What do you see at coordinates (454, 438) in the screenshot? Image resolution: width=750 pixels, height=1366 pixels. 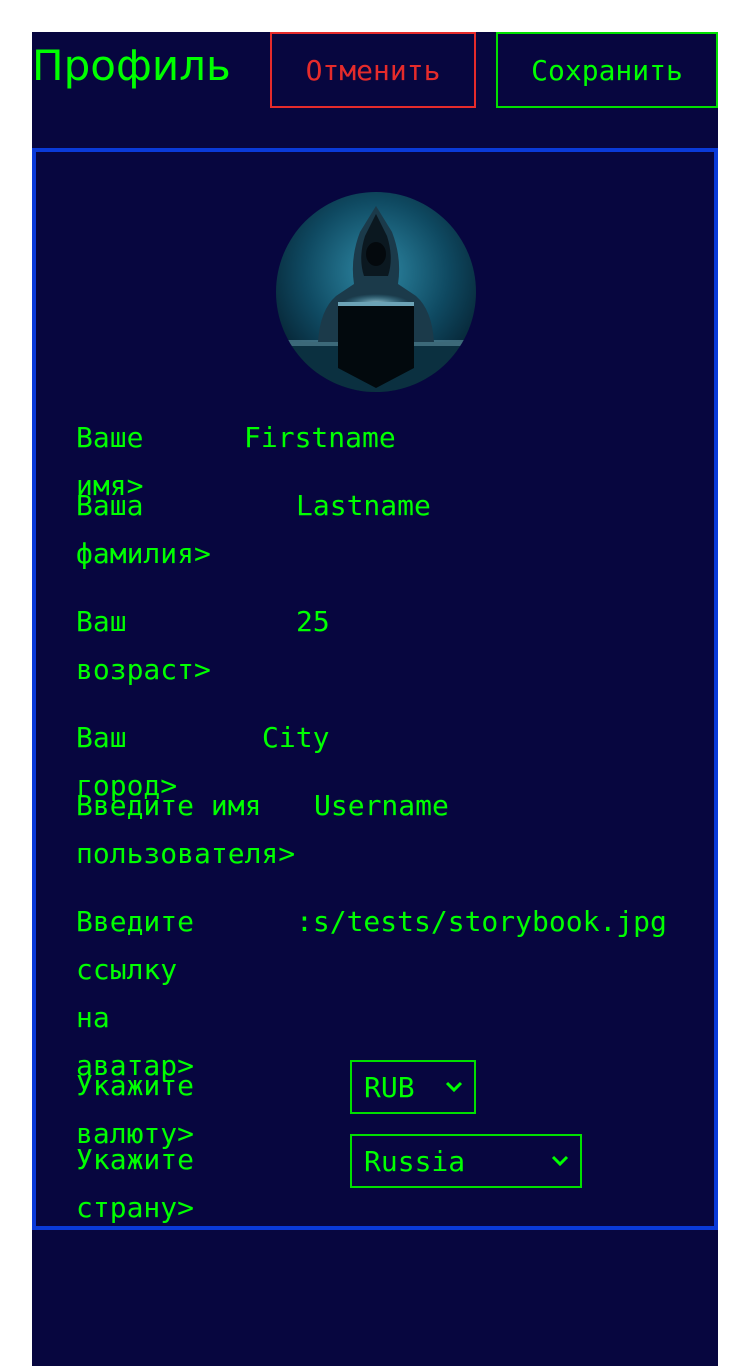 I see `firstname-input` at bounding box center [454, 438].